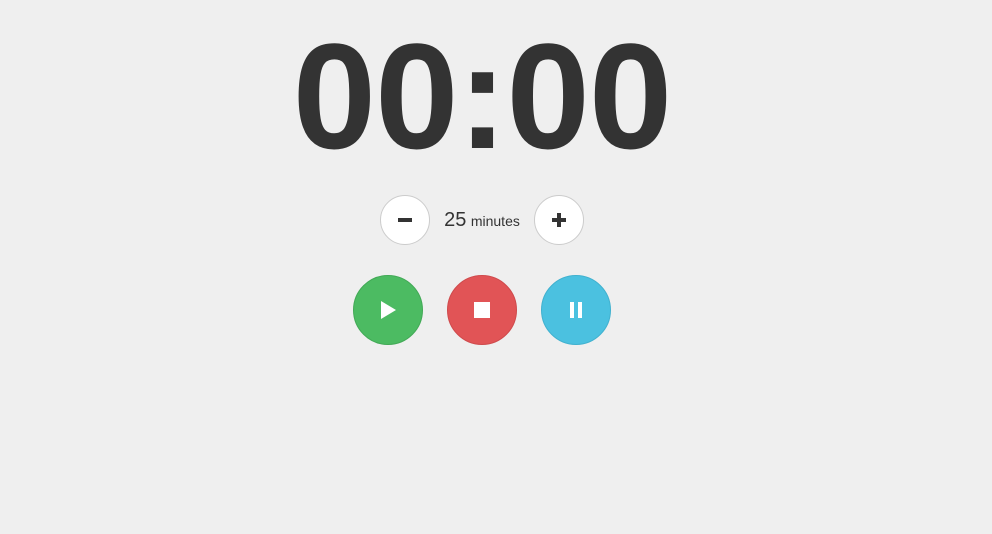 The image size is (992, 534). I want to click on increase-duration-button, so click(559, 220).